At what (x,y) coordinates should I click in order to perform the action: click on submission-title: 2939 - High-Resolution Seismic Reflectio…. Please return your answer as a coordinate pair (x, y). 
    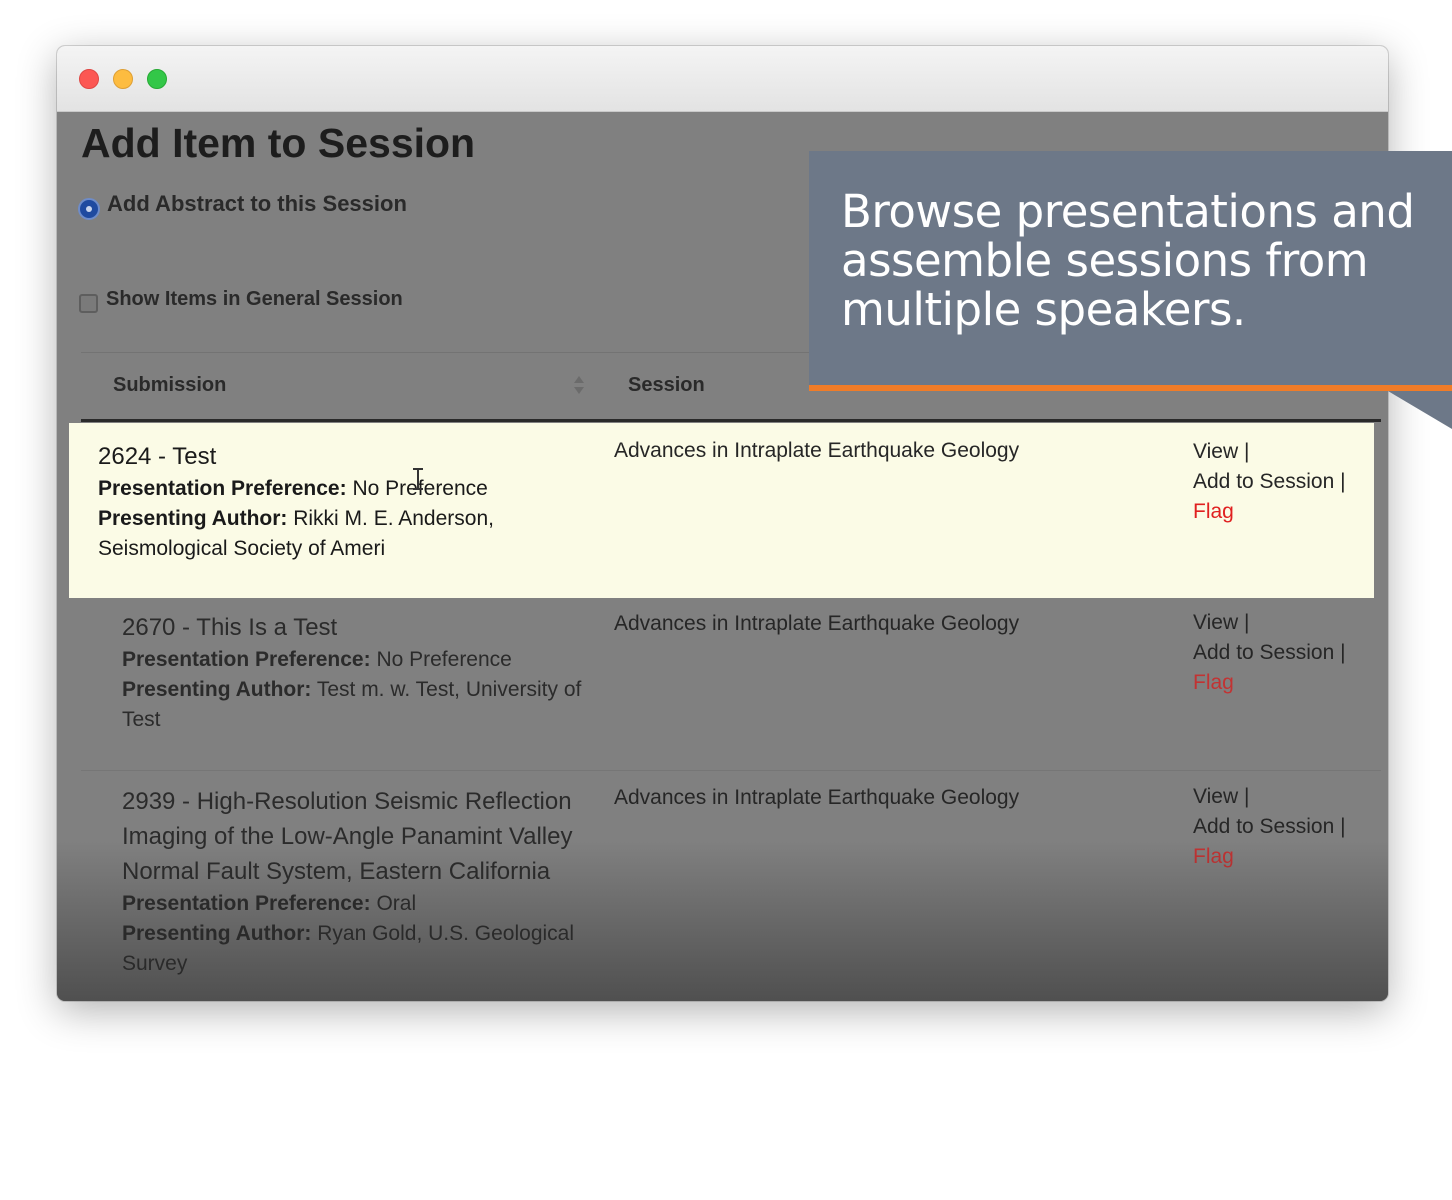
    Looking at the image, I should click on (347, 836).